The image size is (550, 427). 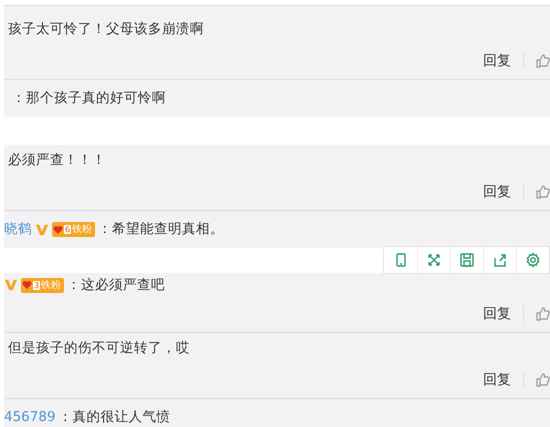 What do you see at coordinates (57, 160) in the screenshot?
I see `comment-text: 必须严查！！！` at bounding box center [57, 160].